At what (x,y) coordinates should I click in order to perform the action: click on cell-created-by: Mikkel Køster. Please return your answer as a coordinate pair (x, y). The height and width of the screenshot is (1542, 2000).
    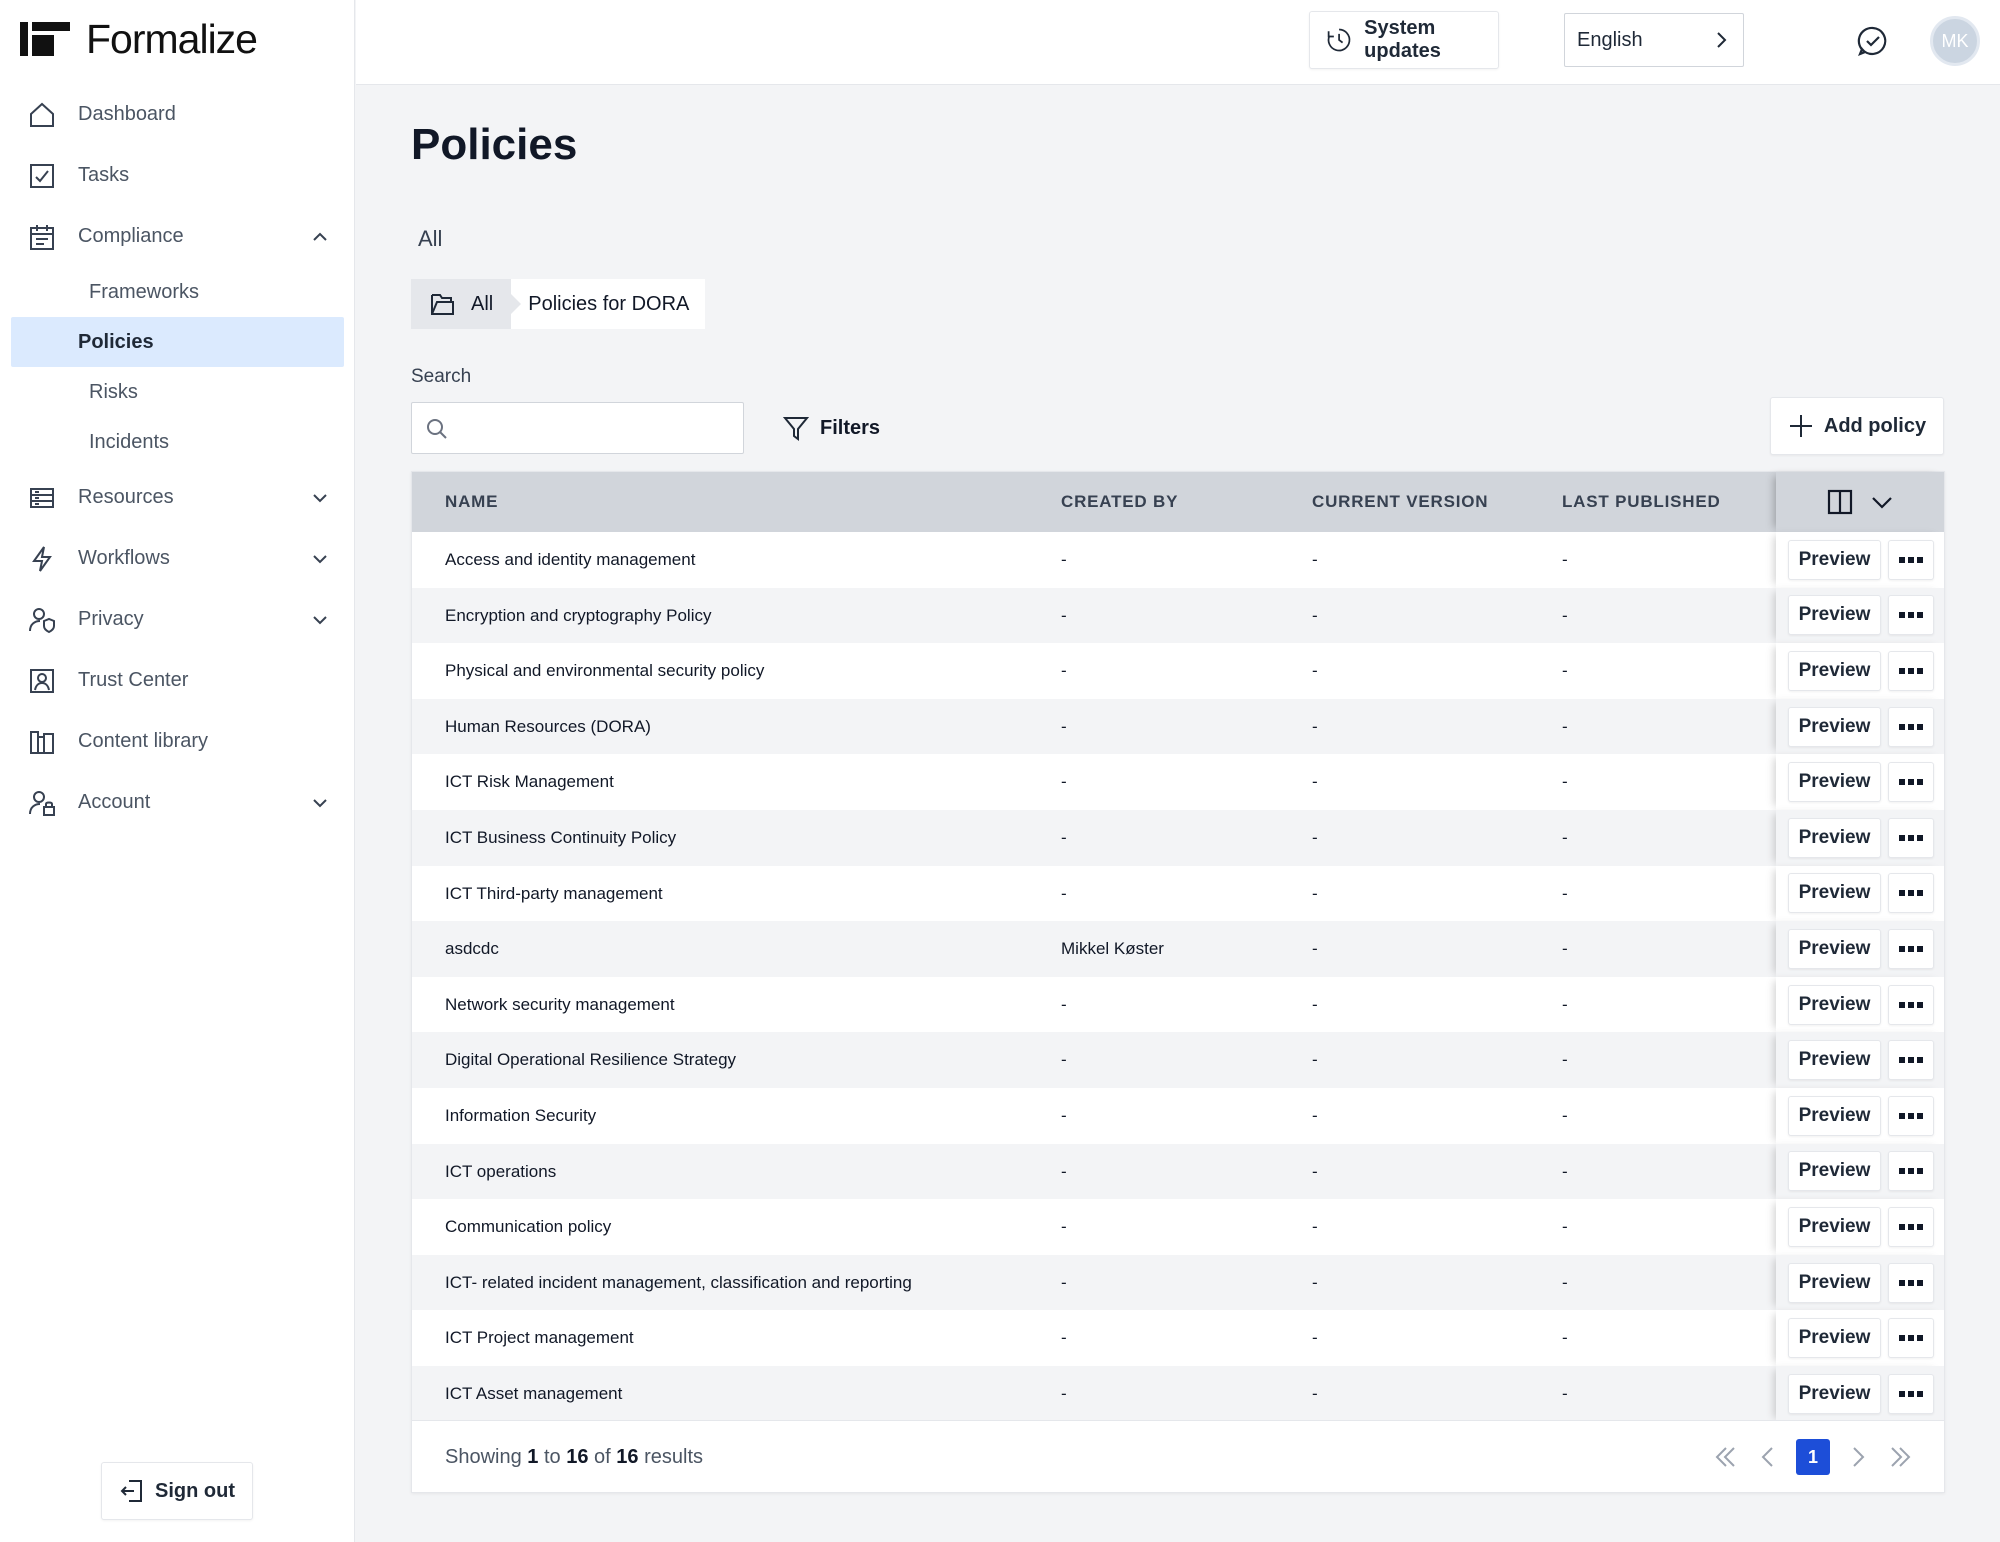
    Looking at the image, I should click on (1112, 949).